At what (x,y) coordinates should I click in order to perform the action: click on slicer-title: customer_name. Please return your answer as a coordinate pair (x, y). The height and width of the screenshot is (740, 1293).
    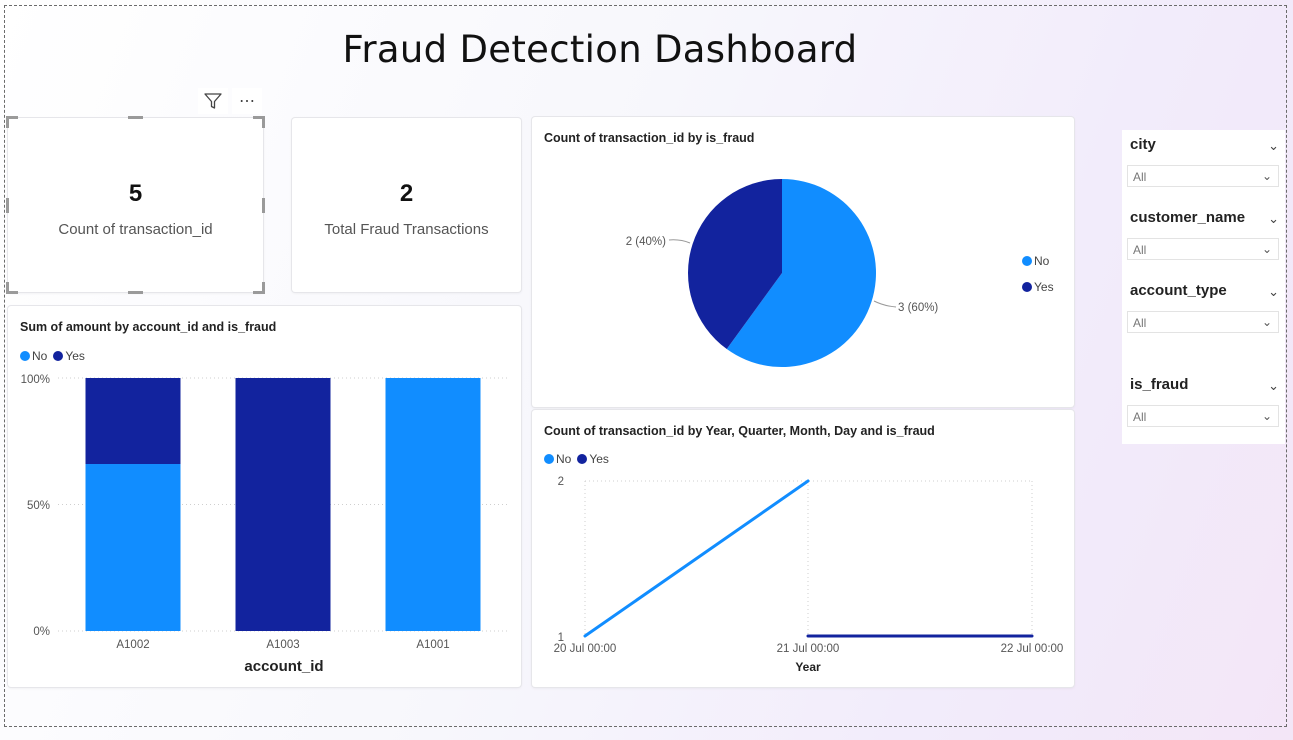
    Looking at the image, I should click on (1188, 217).